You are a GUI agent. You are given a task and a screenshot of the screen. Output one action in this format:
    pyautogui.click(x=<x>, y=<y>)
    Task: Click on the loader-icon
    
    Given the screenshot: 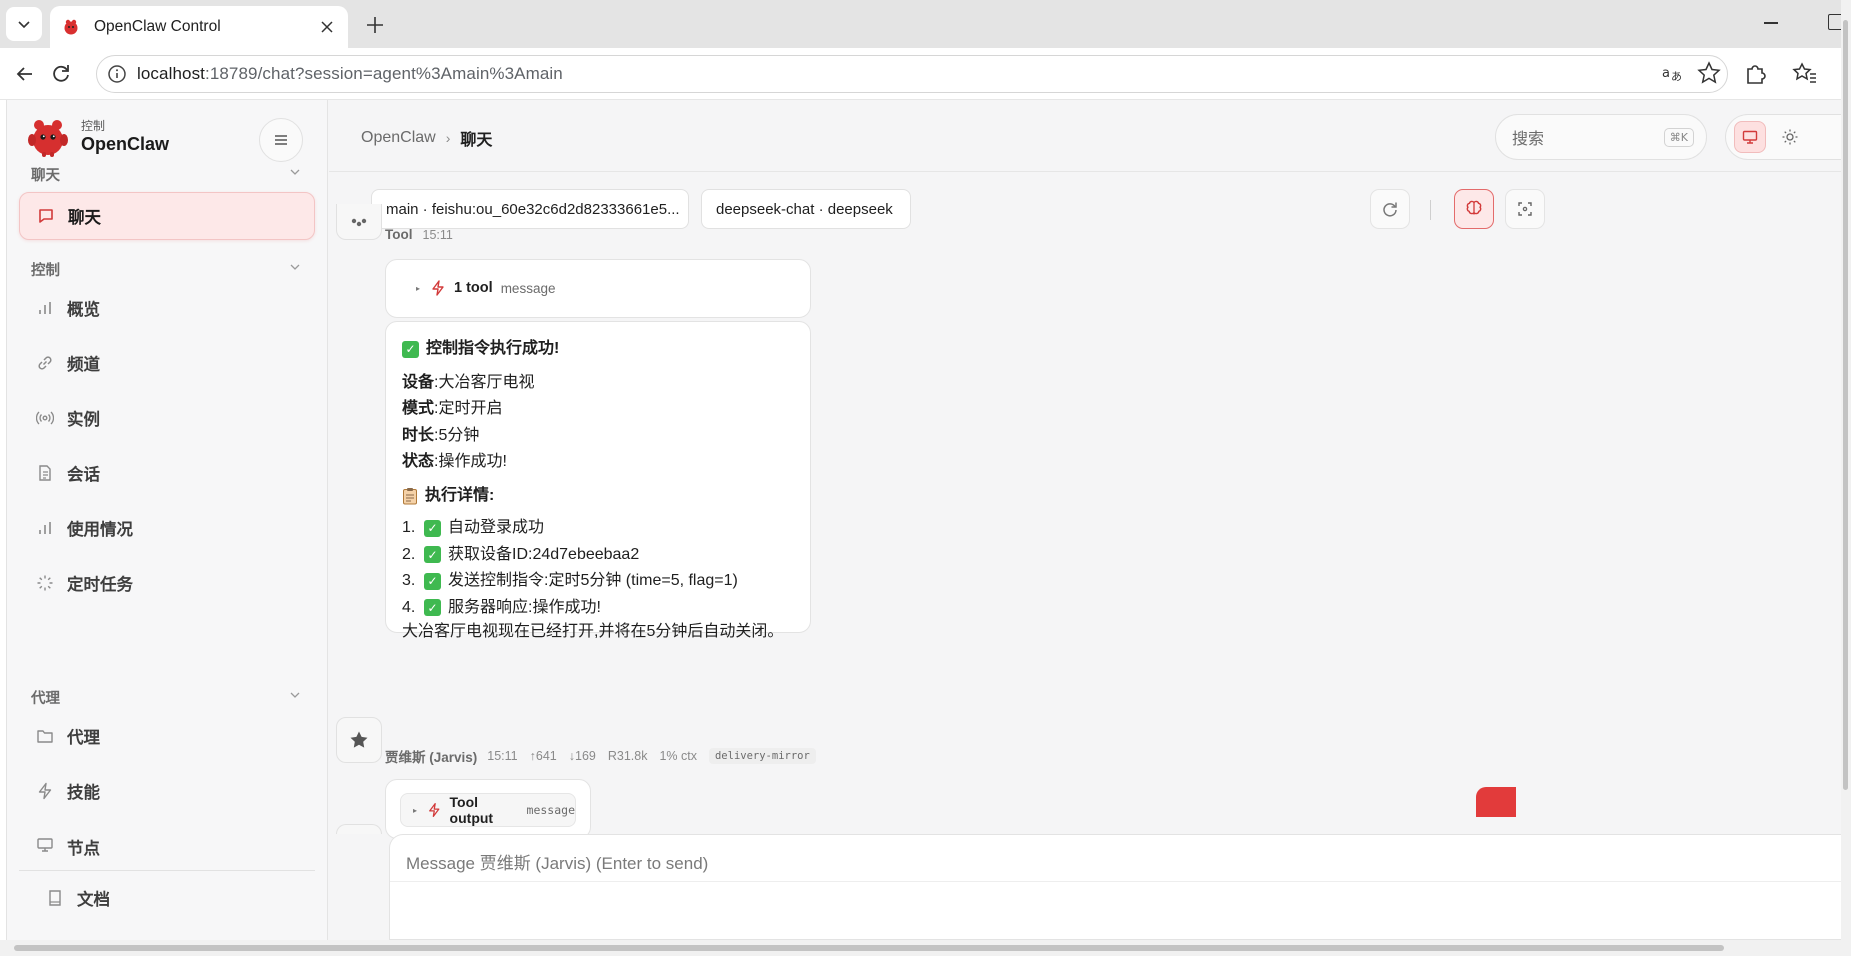 What is the action you would take?
    pyautogui.click(x=45, y=583)
    